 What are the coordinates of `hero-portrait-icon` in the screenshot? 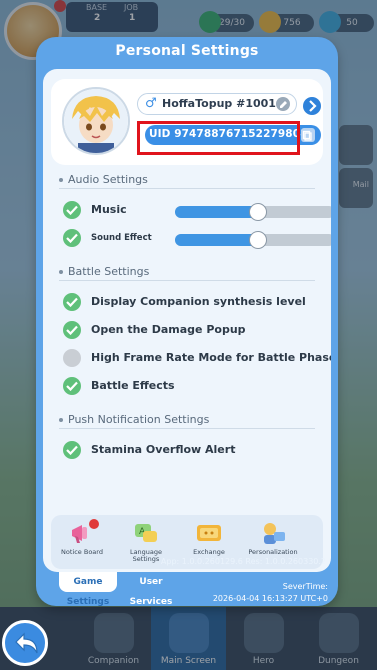 It's located at (96, 121).